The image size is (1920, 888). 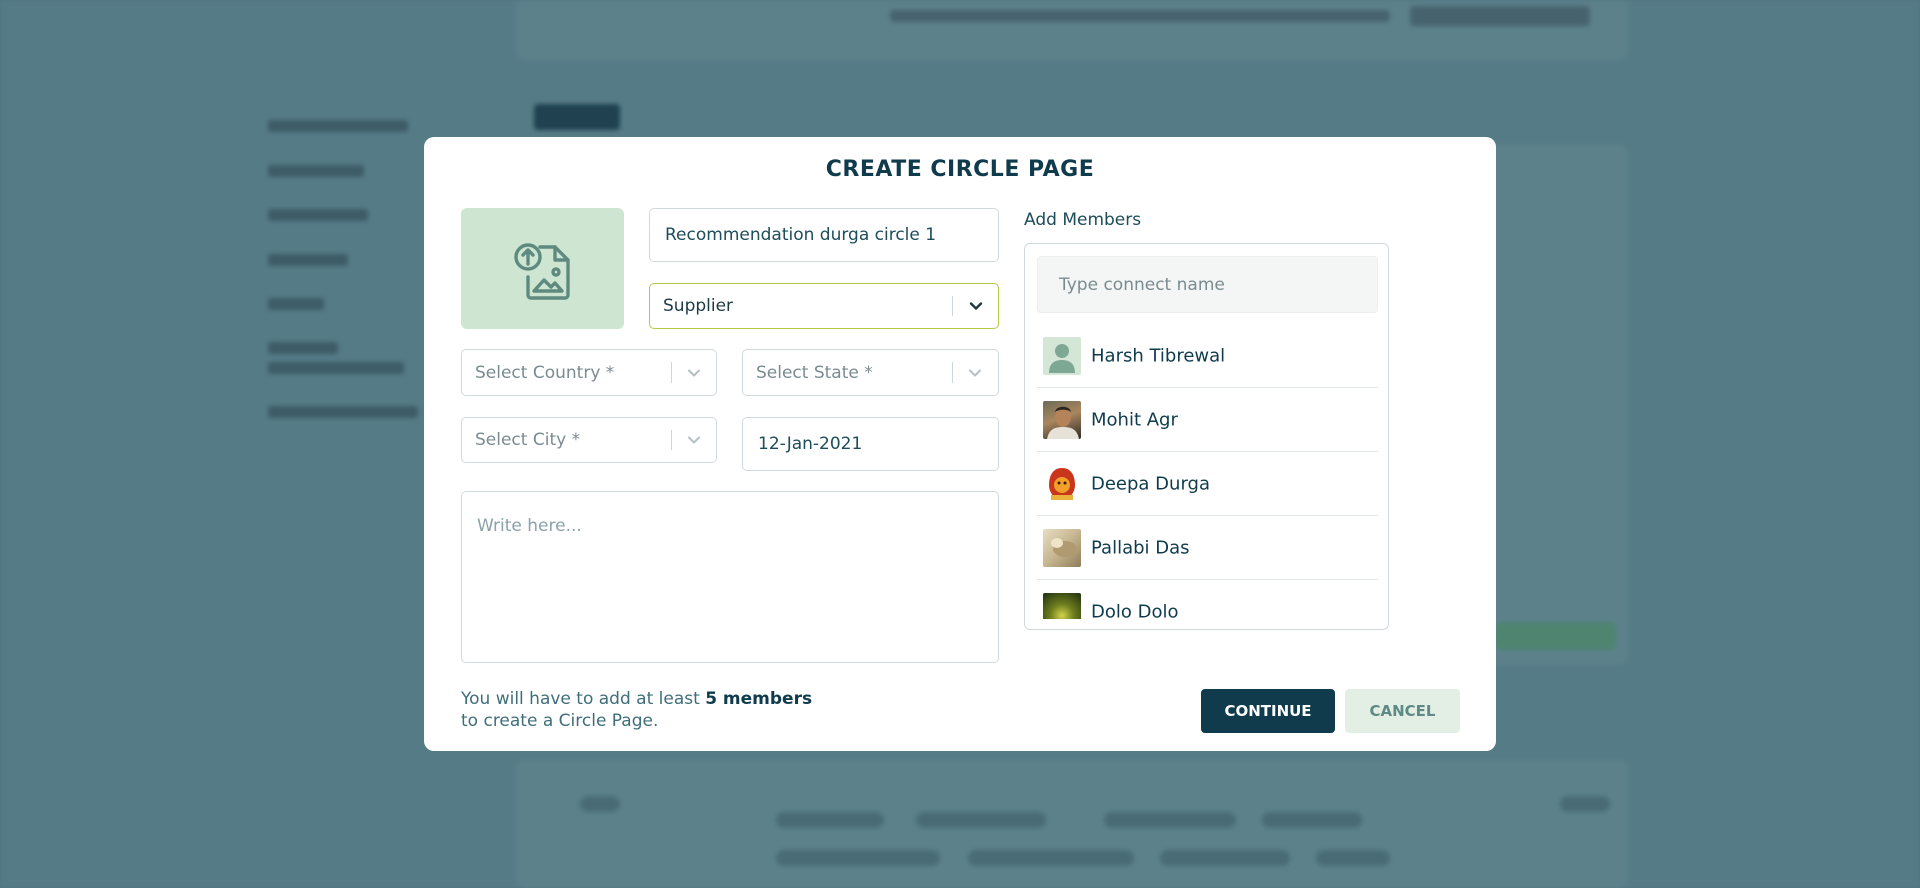 What do you see at coordinates (1134, 419) in the screenshot?
I see `member-name: Mohit Agr` at bounding box center [1134, 419].